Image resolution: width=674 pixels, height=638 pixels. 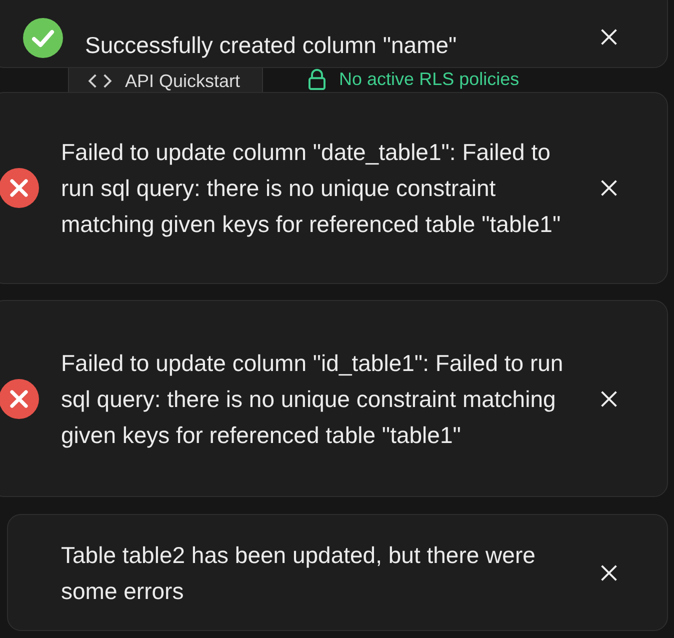 What do you see at coordinates (312, 399) in the screenshot?
I see `toast-message: Failed to update column "id_table1": Failed to run sql query: there is no unique constraint matching given keys for referenced table "table1"` at bounding box center [312, 399].